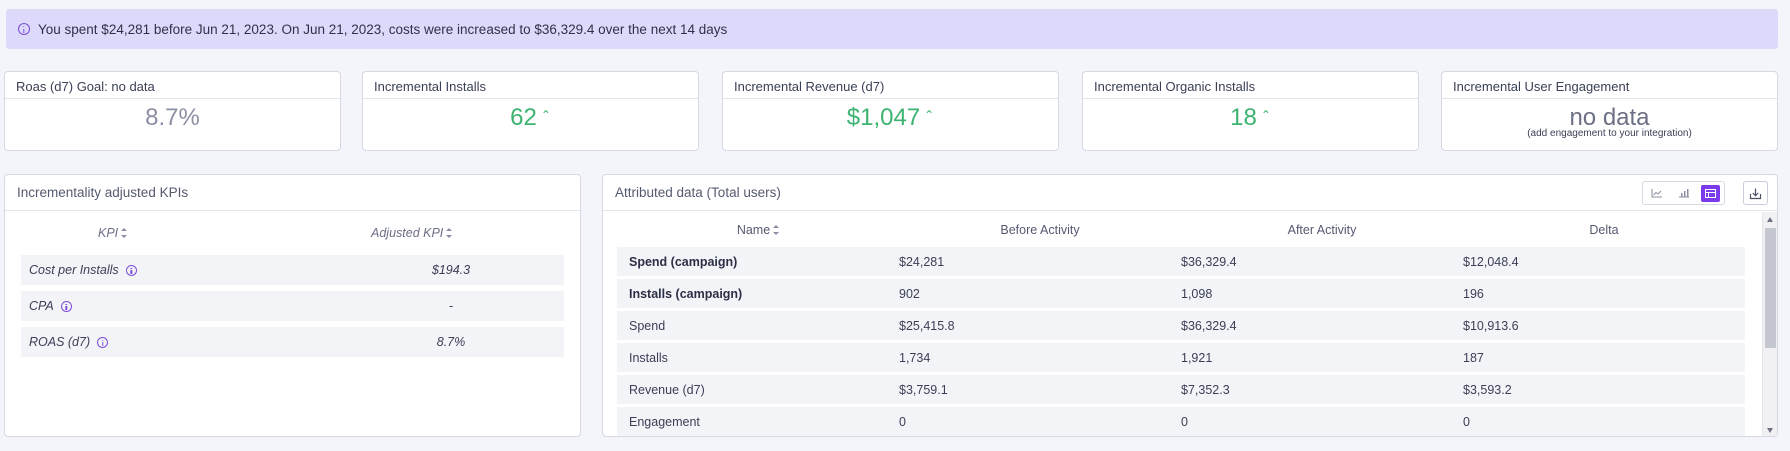  I want to click on row-after: $7,352.3, so click(1205, 389).